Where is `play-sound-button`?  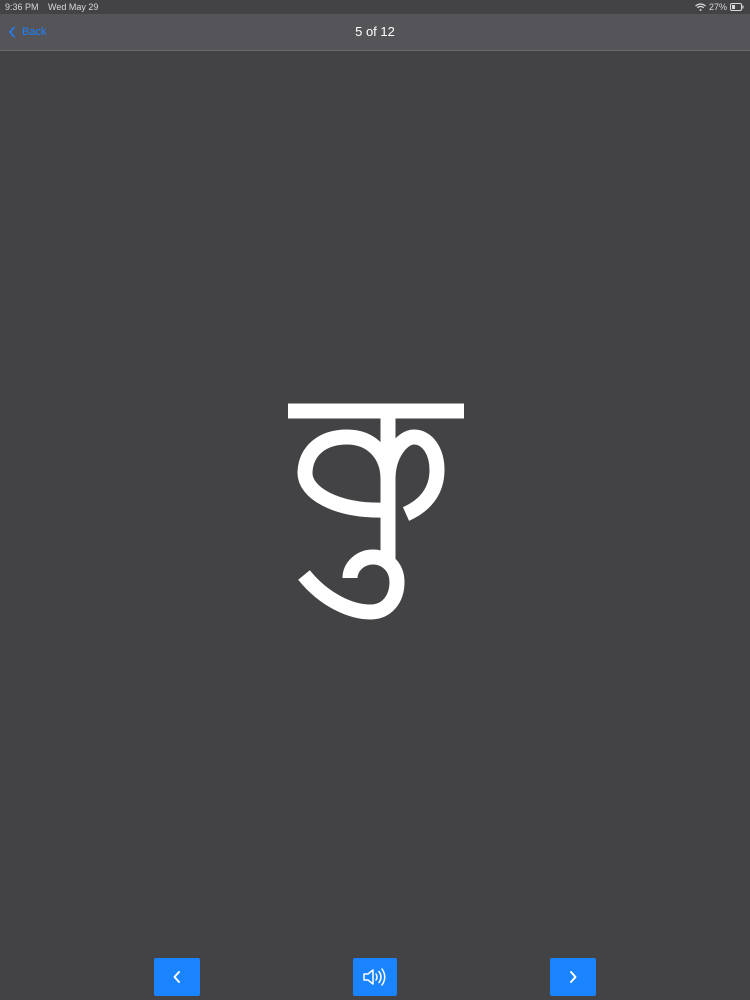
play-sound-button is located at coordinates (375, 977).